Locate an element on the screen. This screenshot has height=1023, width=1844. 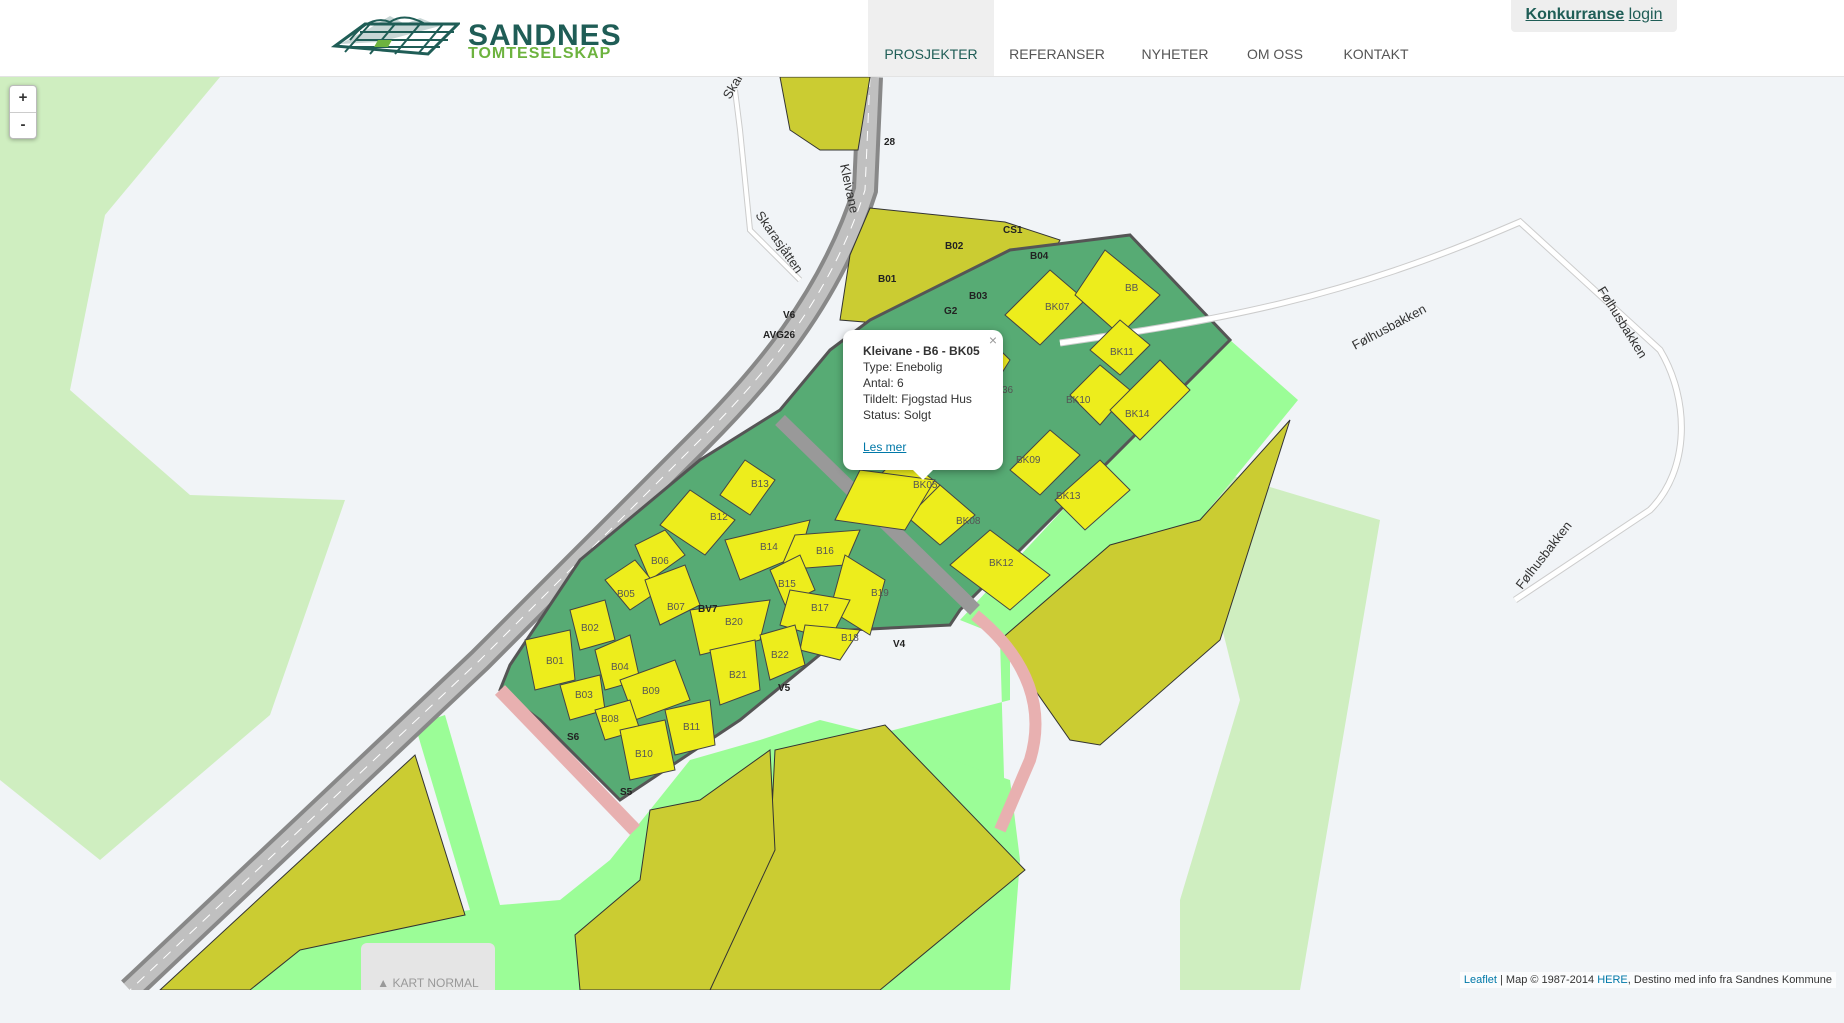
popup-tildelt: Tildelt: Fjogstad Hus is located at coordinates (917, 399).